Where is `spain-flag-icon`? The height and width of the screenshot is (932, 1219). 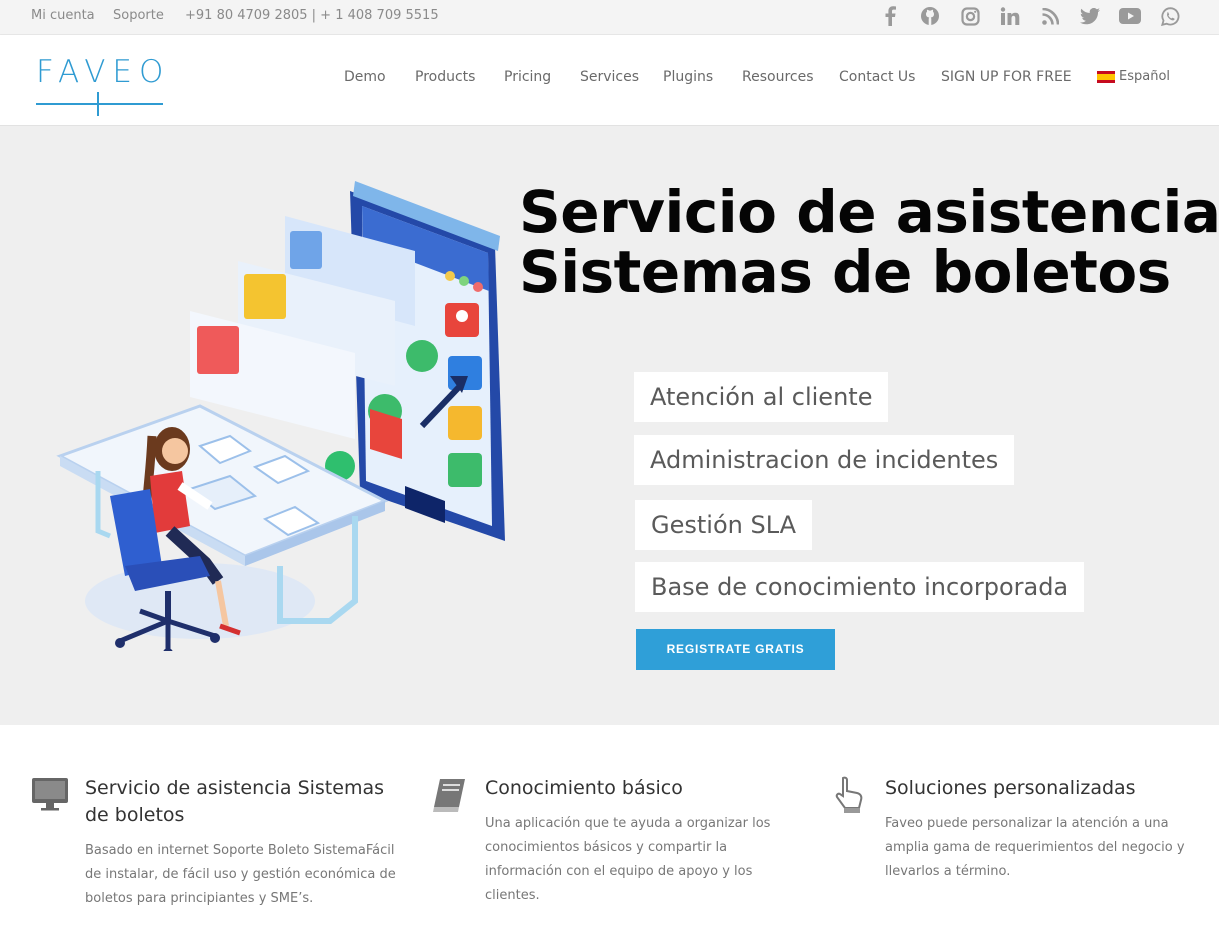
spain-flag-icon is located at coordinates (1106, 76).